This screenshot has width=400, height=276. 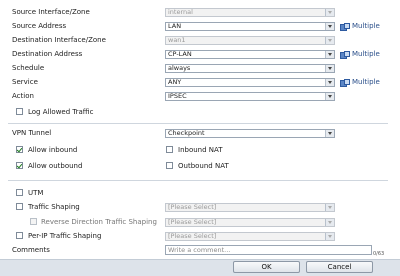 What do you see at coordinates (55, 166) in the screenshot?
I see `allow-outbound-label: Allow outbound` at bounding box center [55, 166].